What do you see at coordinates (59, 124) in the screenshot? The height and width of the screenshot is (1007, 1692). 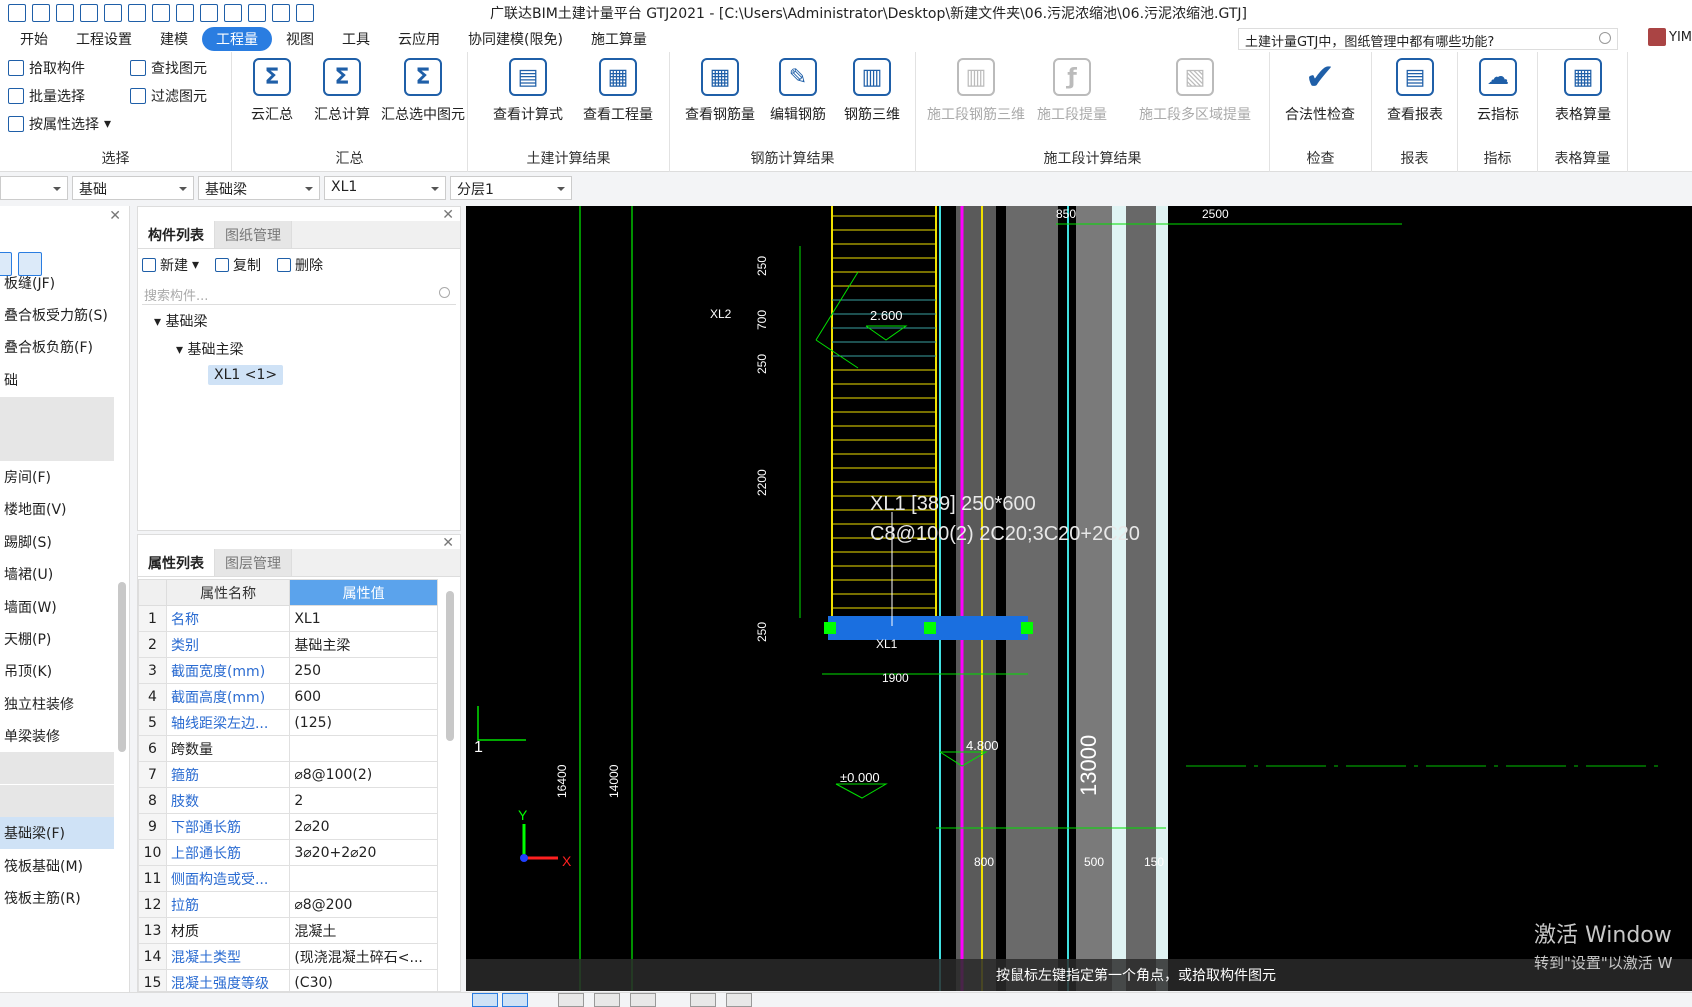 I see `select-by-attribute-button: 按属性选择 ▾` at bounding box center [59, 124].